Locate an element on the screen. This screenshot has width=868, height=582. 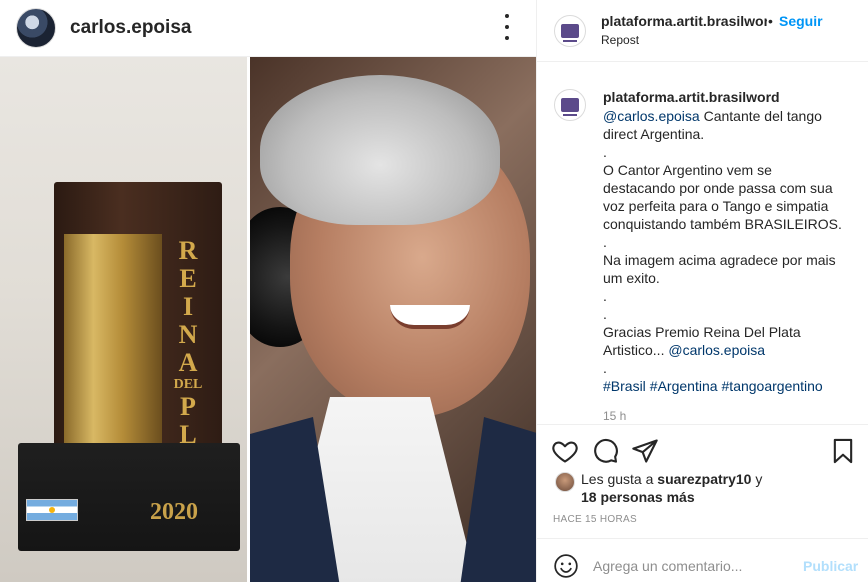
post-author-bar: carlos.epoisa is located at coordinates (268, 28).